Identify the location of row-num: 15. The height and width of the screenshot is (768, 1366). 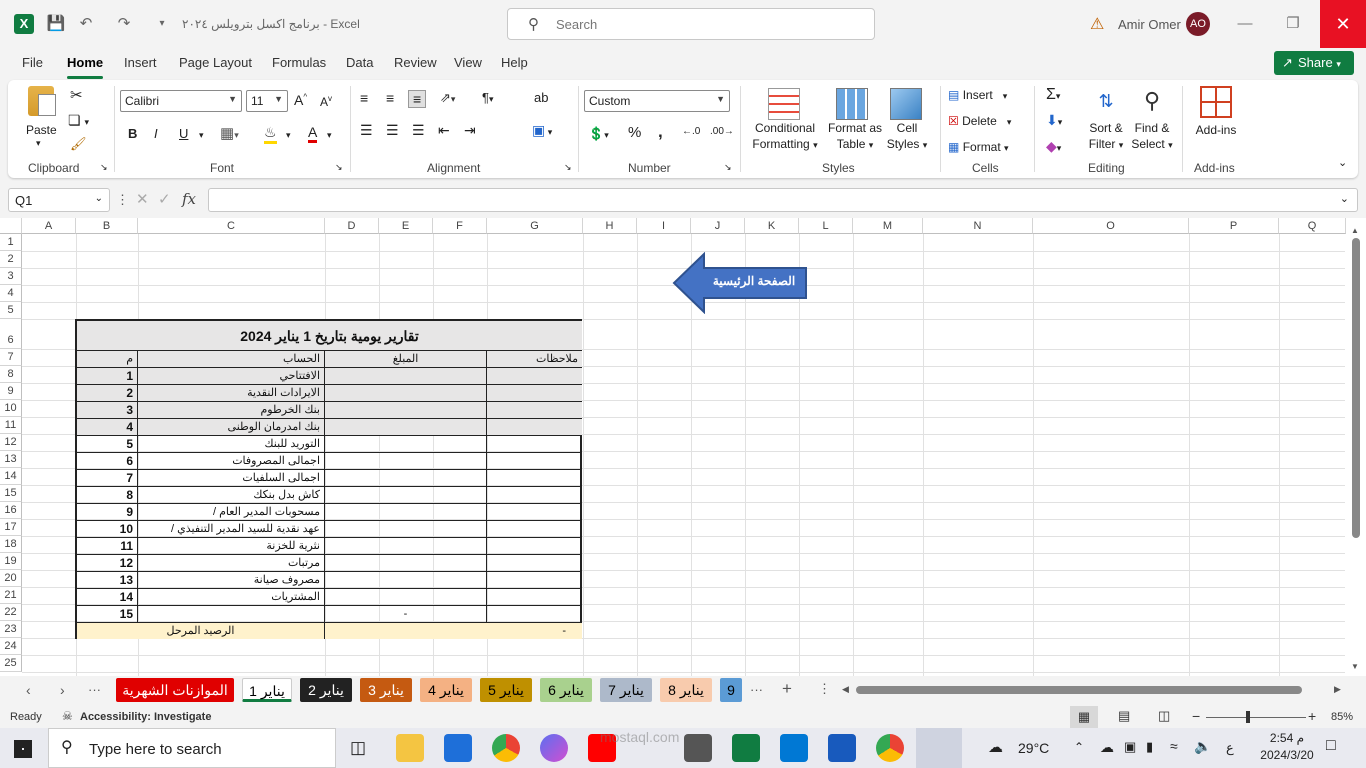
(107, 614).